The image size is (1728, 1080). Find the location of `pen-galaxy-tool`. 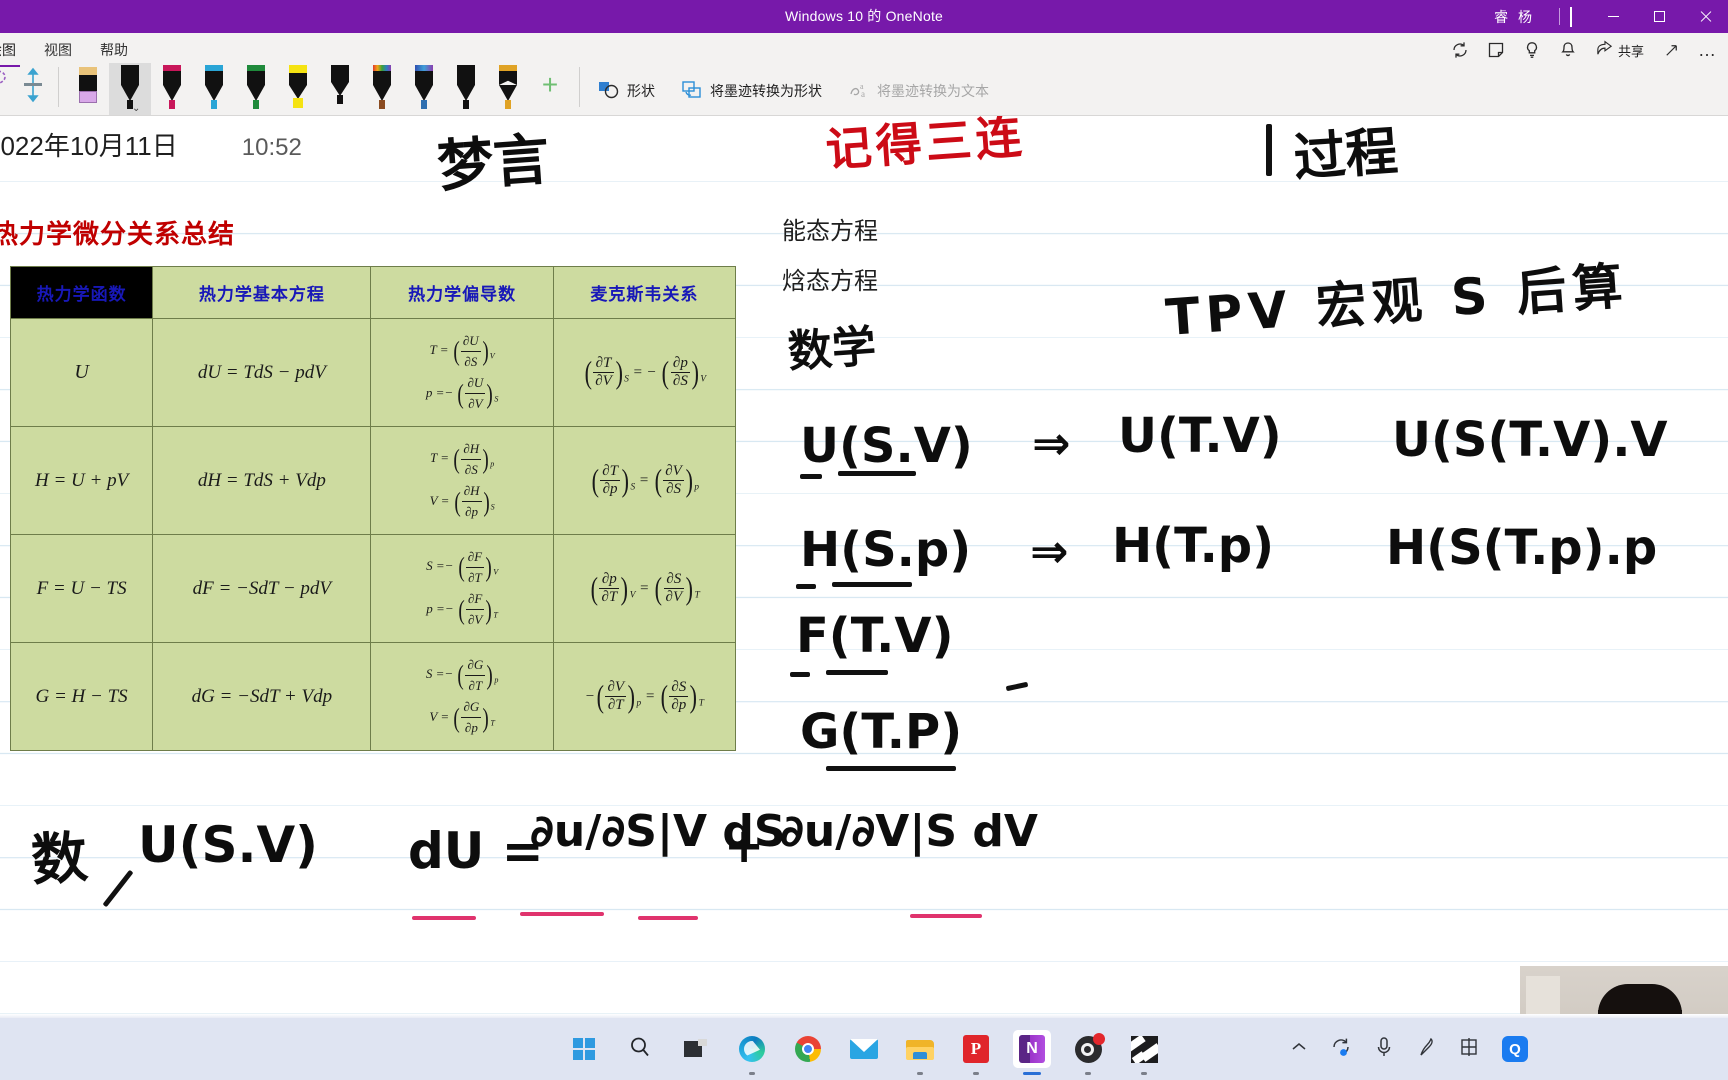

pen-galaxy-tool is located at coordinates (424, 89).